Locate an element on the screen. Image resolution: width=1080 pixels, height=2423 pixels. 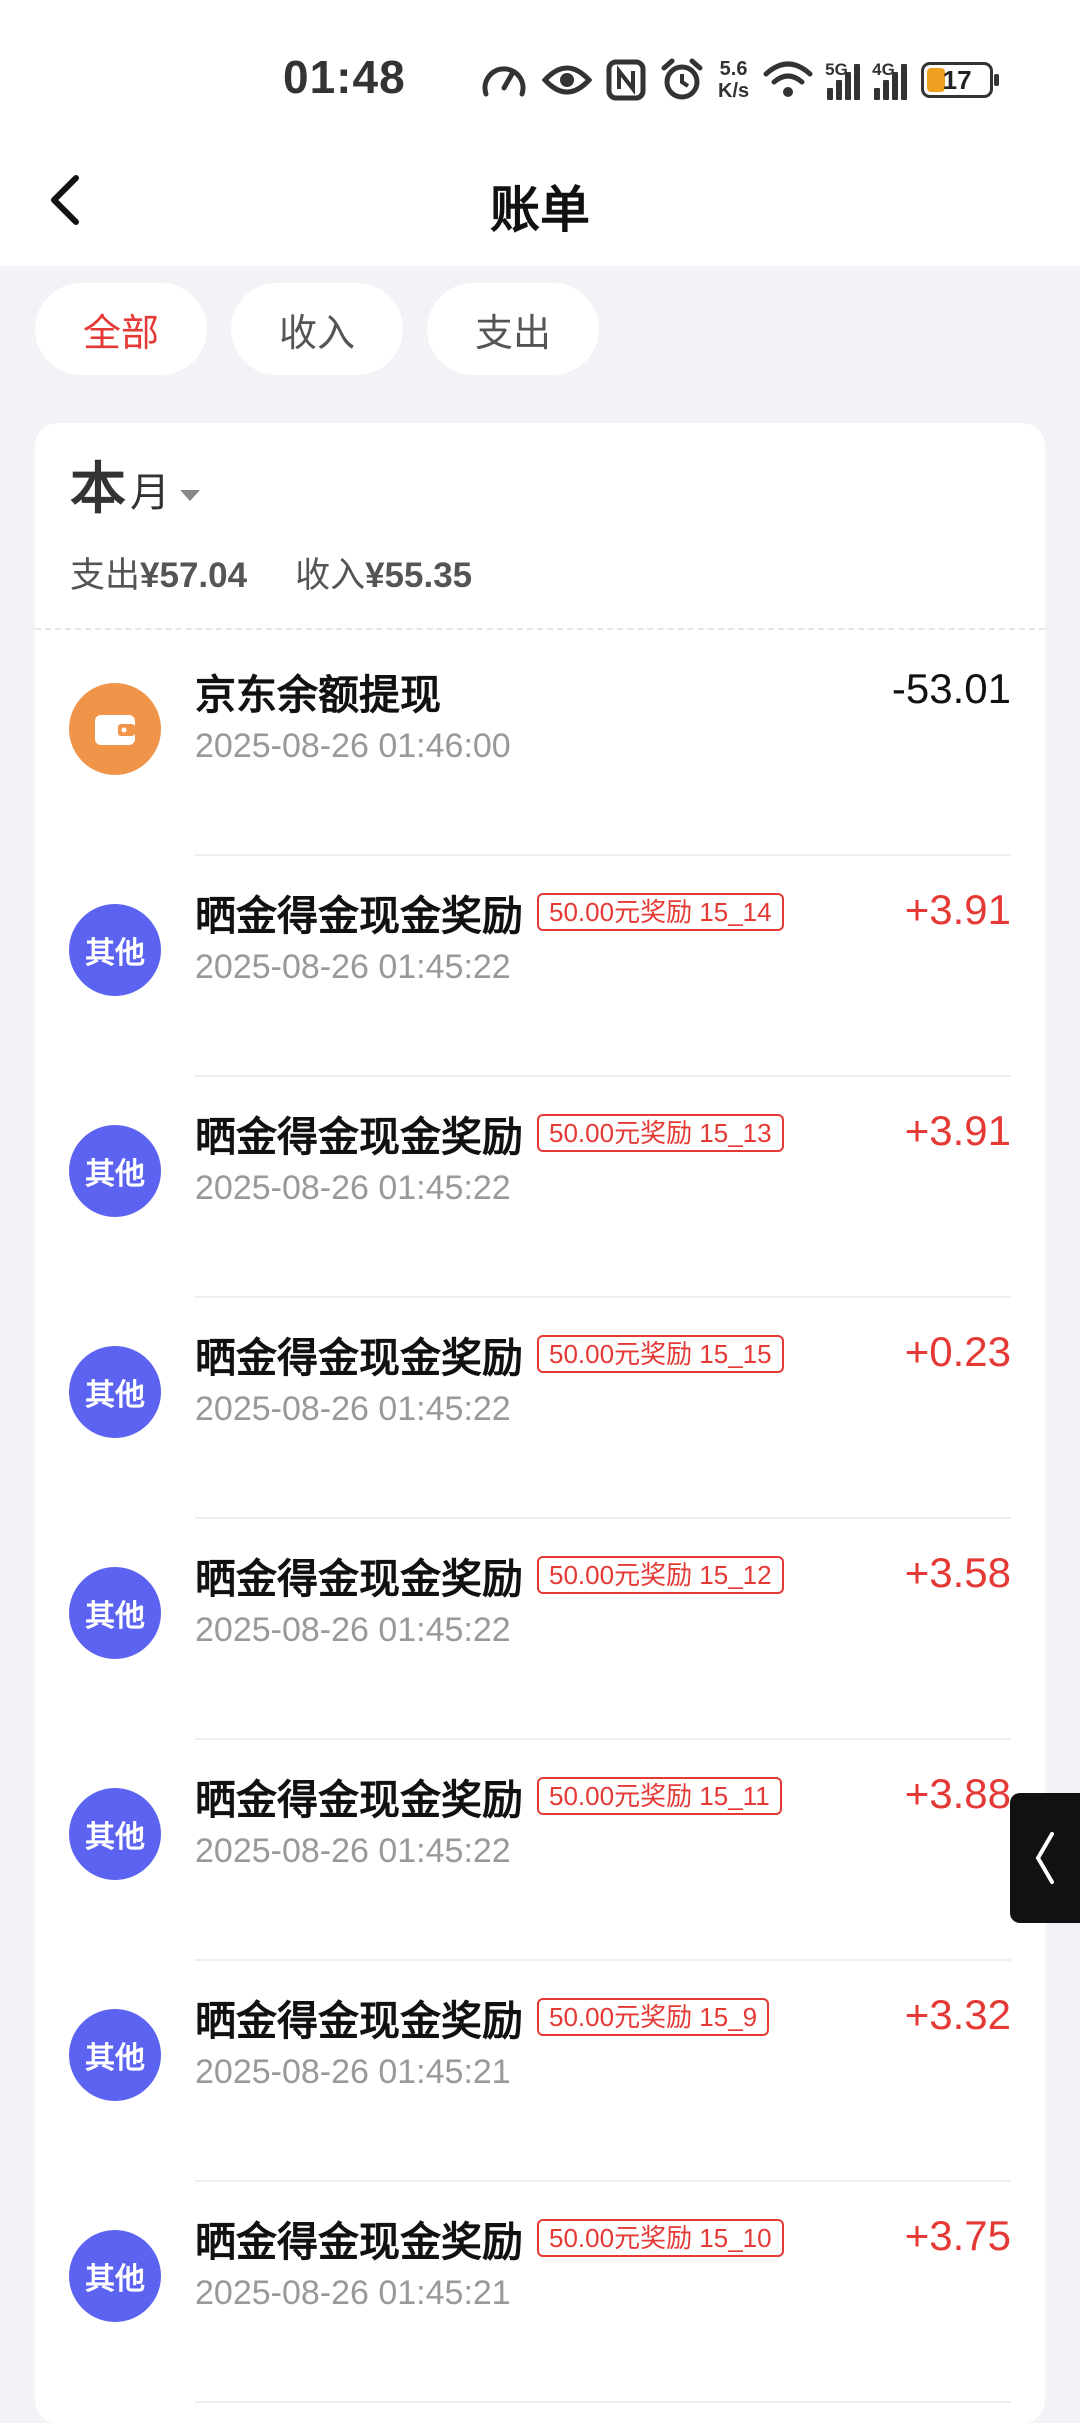
row-separator is located at coordinates (603, 2402).